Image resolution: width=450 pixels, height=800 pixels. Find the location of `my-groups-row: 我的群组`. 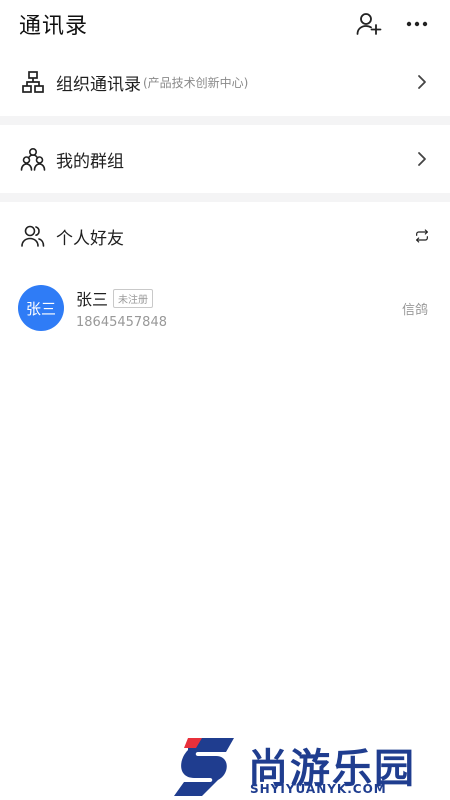

my-groups-row: 我的群组 is located at coordinates (225, 159).